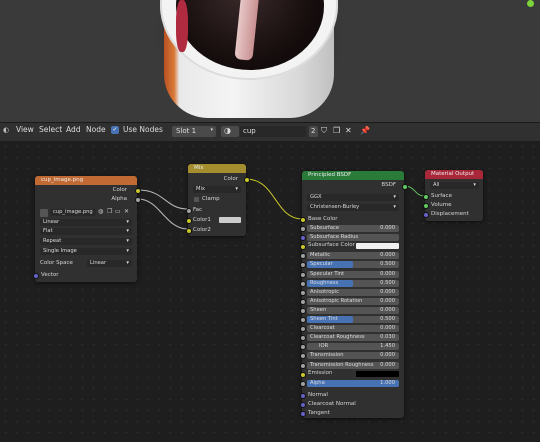  Describe the element at coordinates (60, 251) in the screenshot. I see `source-value: Single Image` at that location.